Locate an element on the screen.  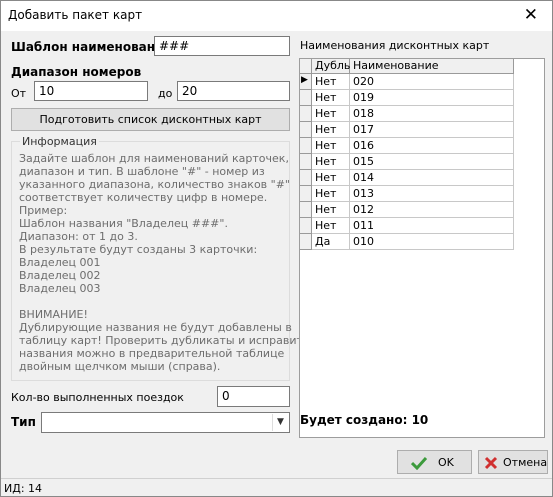
status-id: ИД: 14 is located at coordinates (23, 488).